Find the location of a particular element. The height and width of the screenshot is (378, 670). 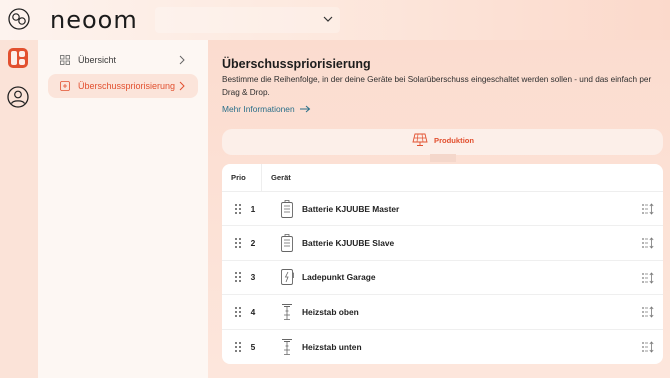

row-priority: 2 is located at coordinates (253, 243).